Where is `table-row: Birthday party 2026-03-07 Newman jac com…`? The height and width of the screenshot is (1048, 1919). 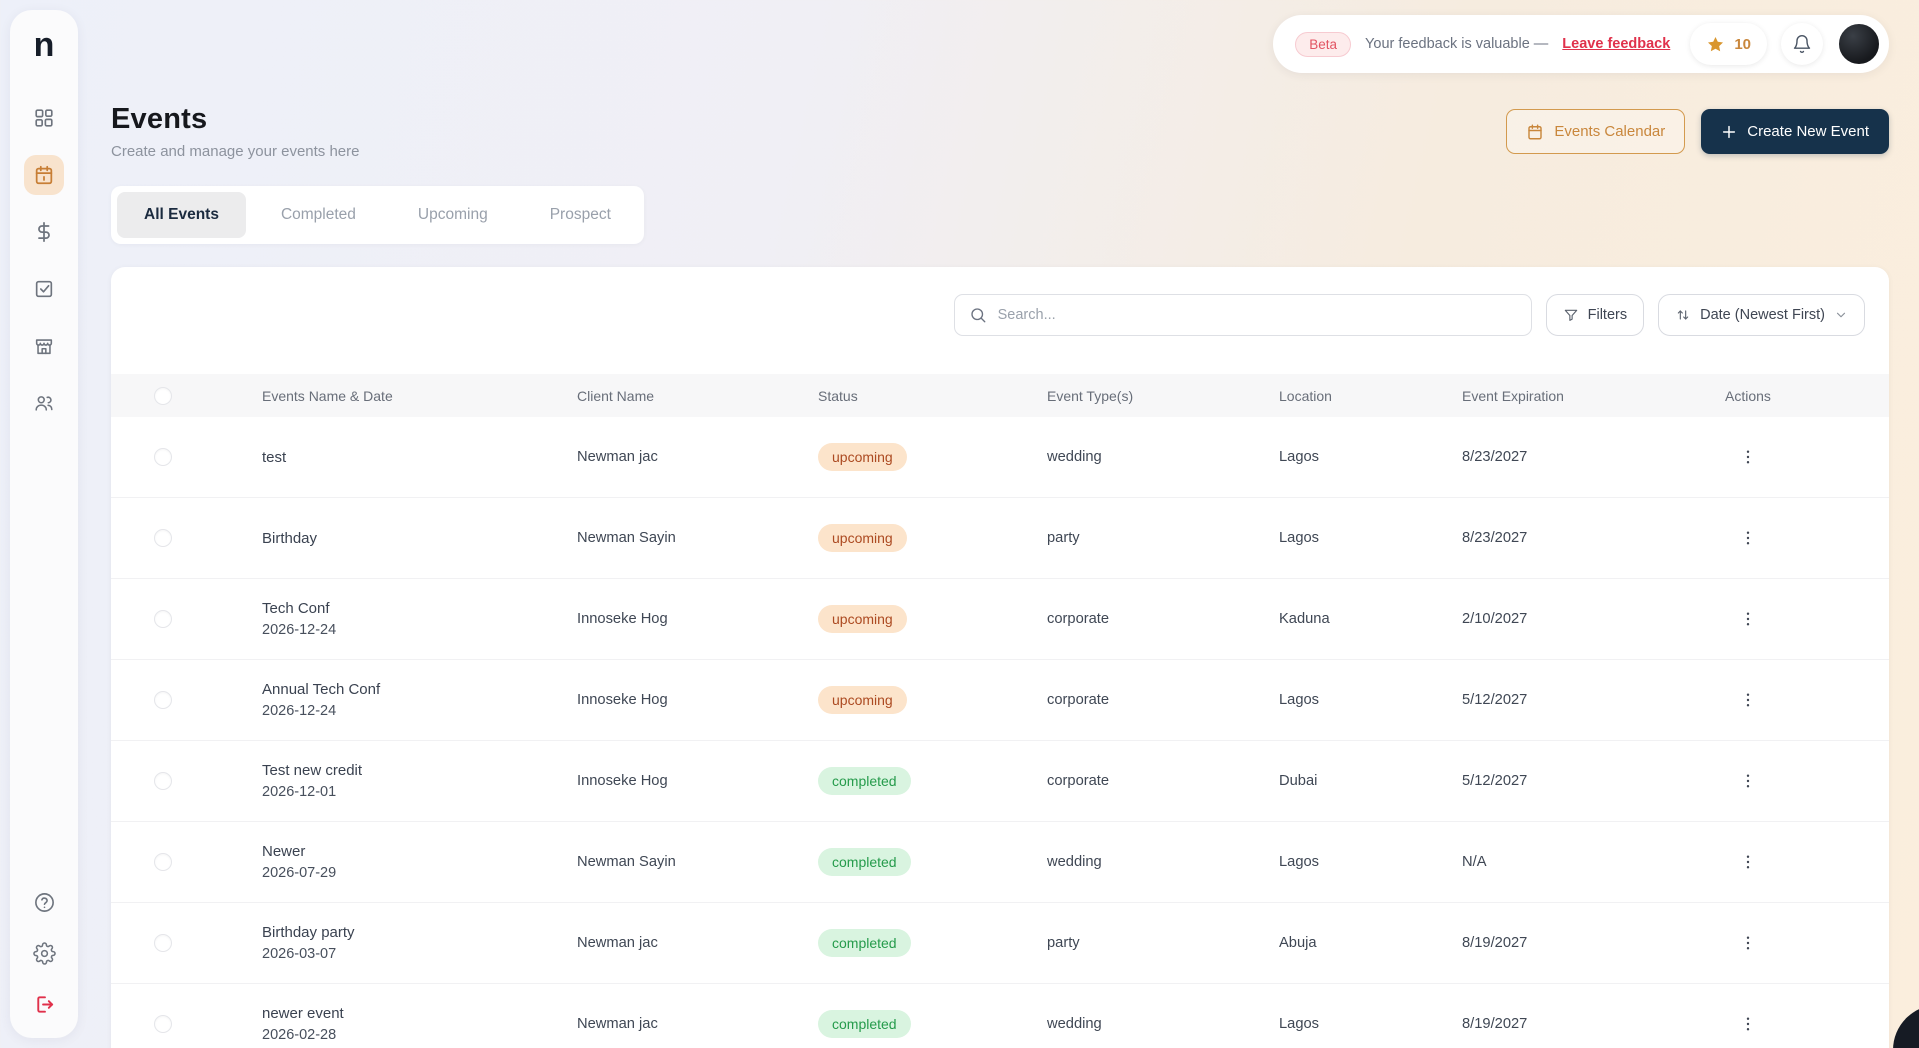
table-row: Birthday party 2026-03-07 Newman jac com… is located at coordinates (1000, 943).